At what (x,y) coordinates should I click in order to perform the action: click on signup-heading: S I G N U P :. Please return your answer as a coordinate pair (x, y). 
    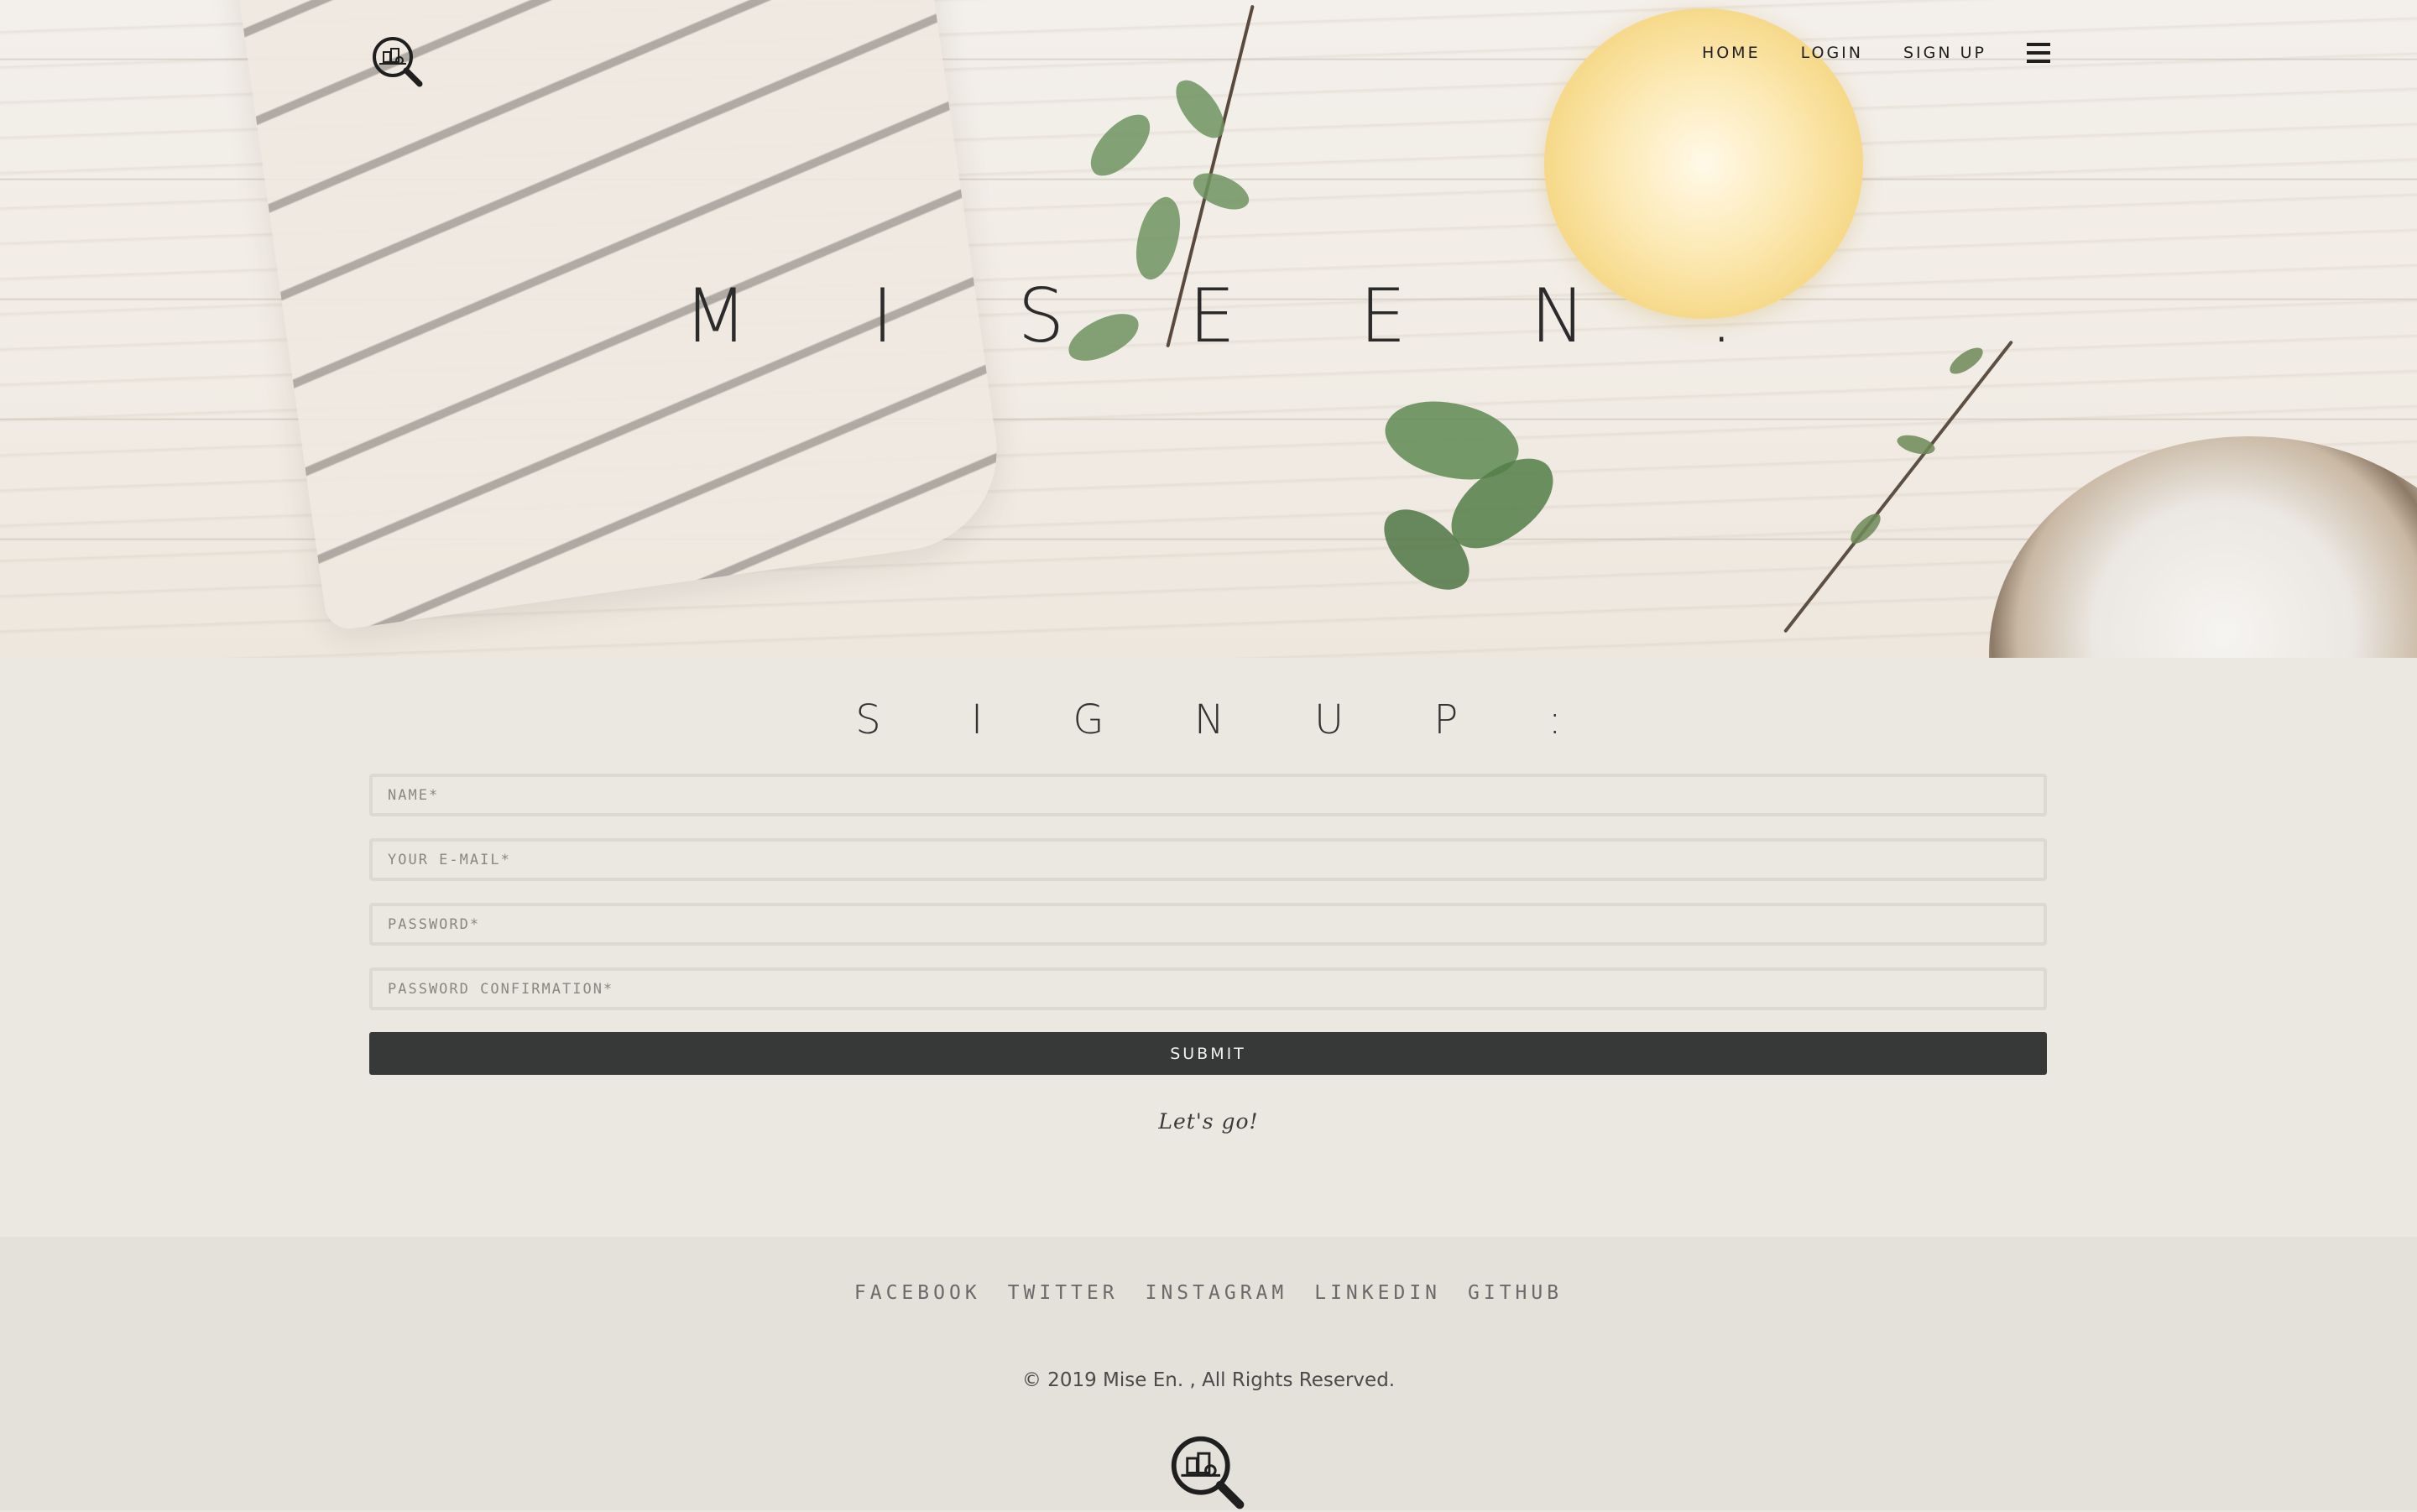
    Looking at the image, I should click on (1227, 719).